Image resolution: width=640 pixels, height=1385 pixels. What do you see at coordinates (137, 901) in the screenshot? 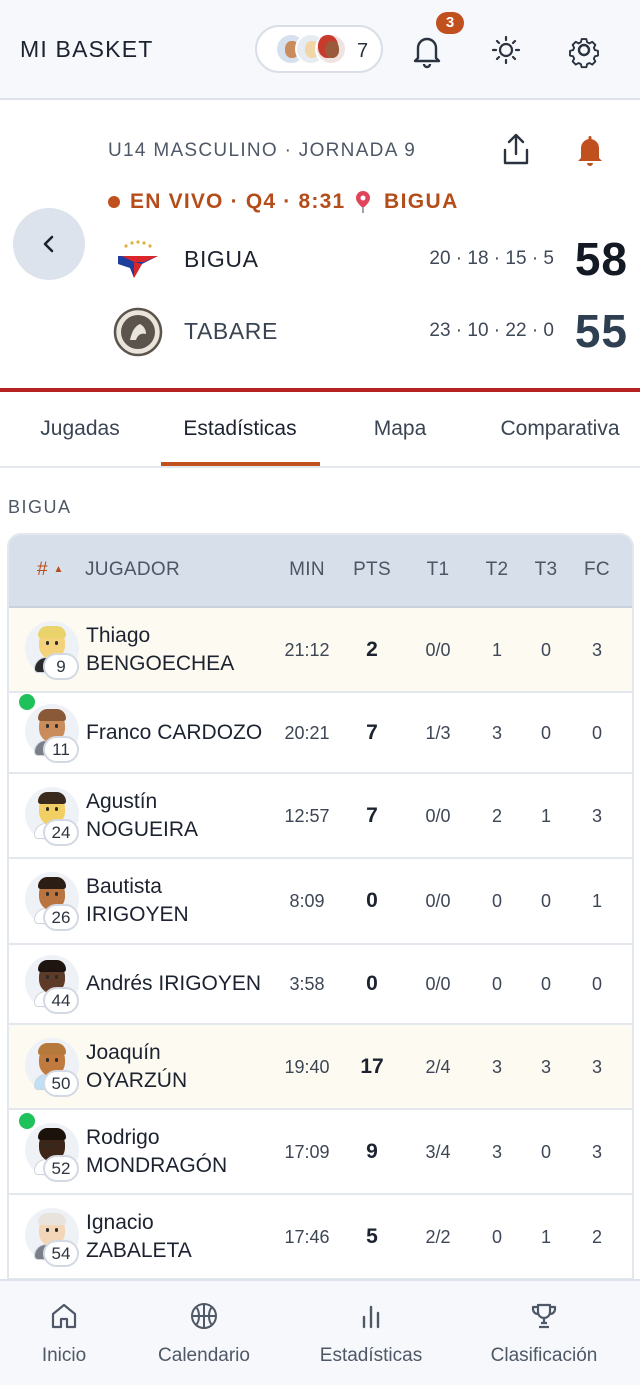
I see `player-name: Bautista IRIGOYEN` at bounding box center [137, 901].